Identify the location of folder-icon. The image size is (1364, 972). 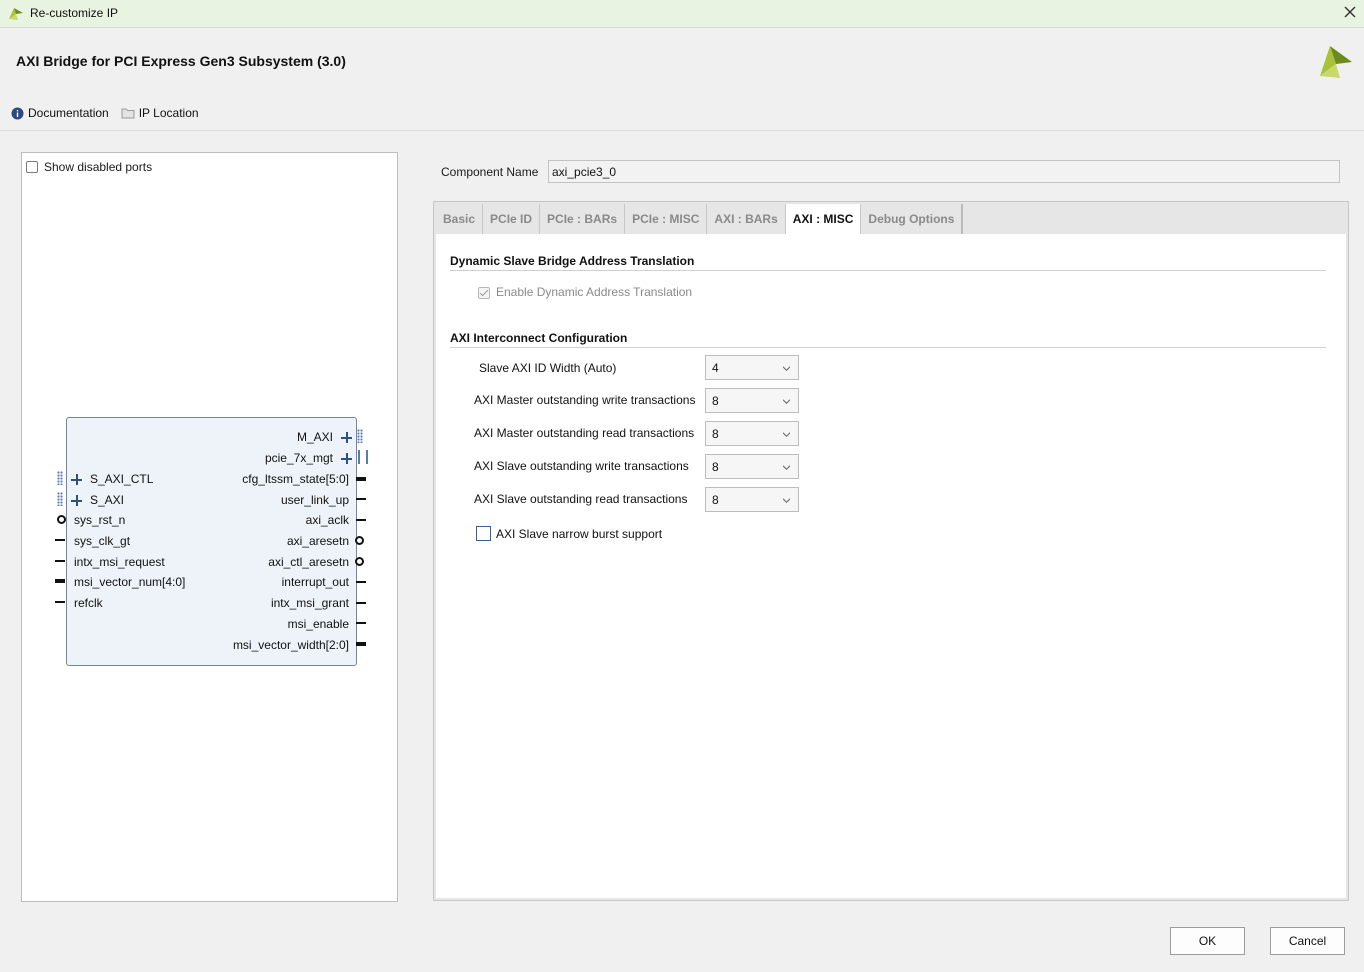
(128, 113).